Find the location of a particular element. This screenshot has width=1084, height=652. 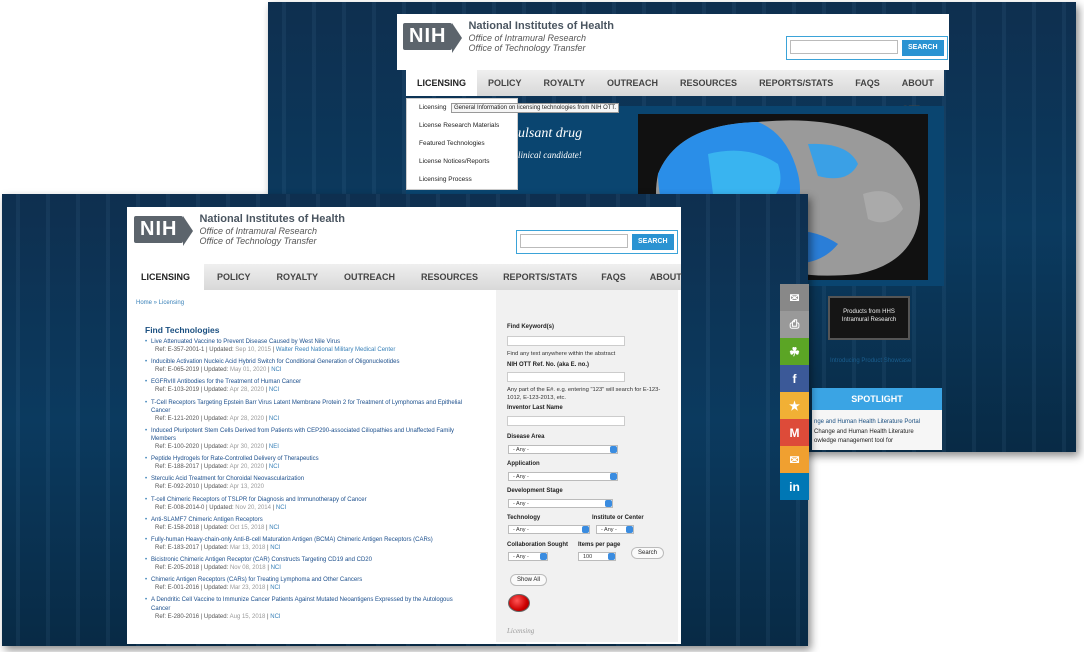

back-search-box: SEARCH is located at coordinates (867, 48).